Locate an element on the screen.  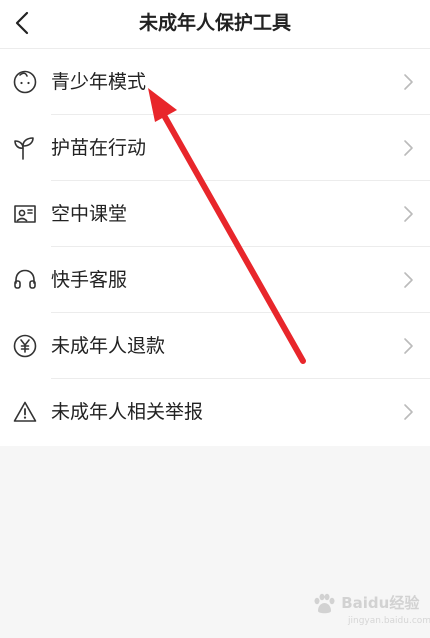
menu-item-label: 未成年人相关举报 is located at coordinates (127, 412).